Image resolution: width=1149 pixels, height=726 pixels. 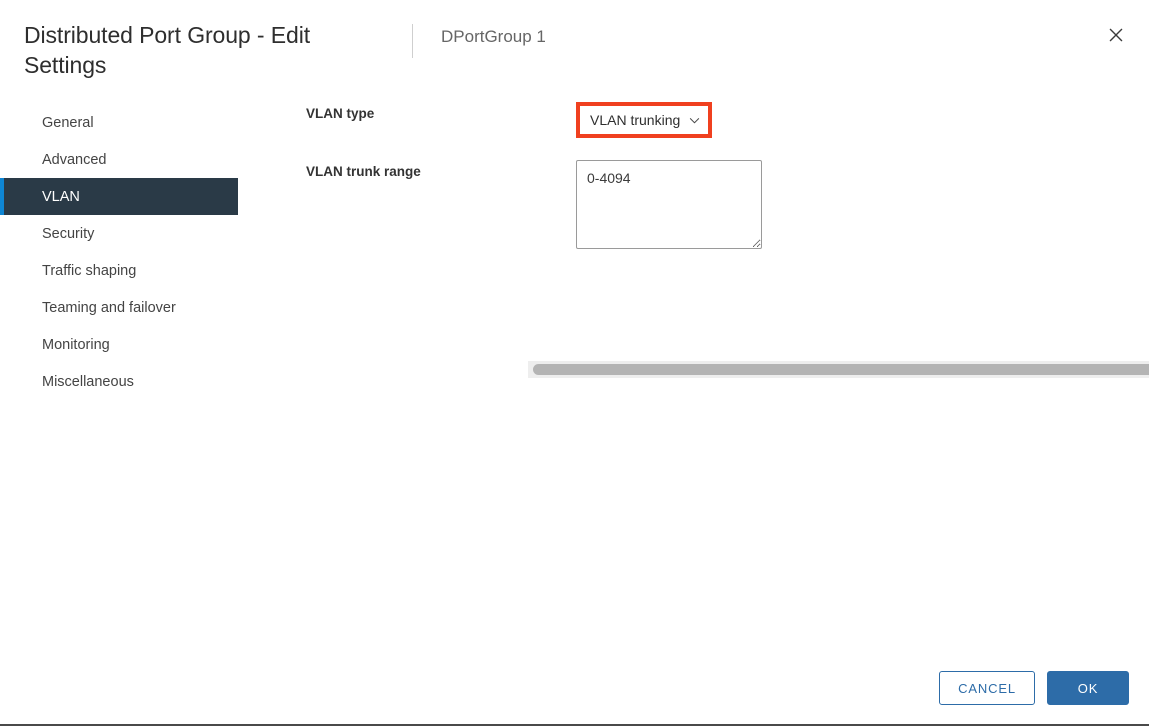 I want to click on sidebar-item-monitoring: Monitoring, so click(x=119, y=344).